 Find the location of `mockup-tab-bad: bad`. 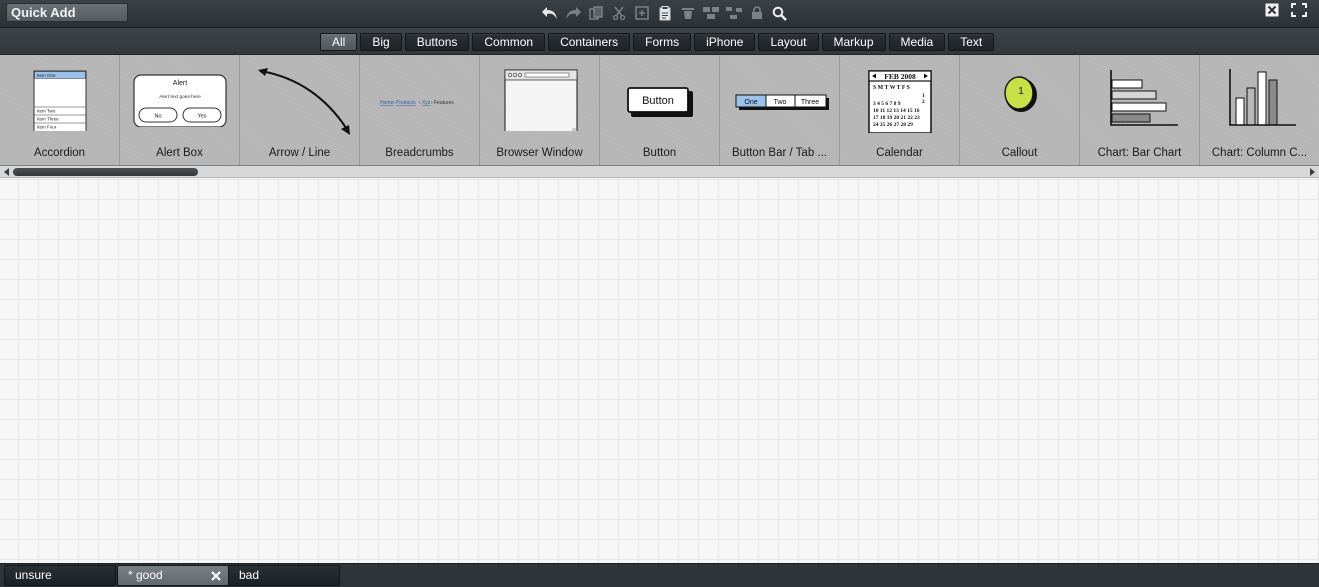

mockup-tab-bad: bad is located at coordinates (284, 575).